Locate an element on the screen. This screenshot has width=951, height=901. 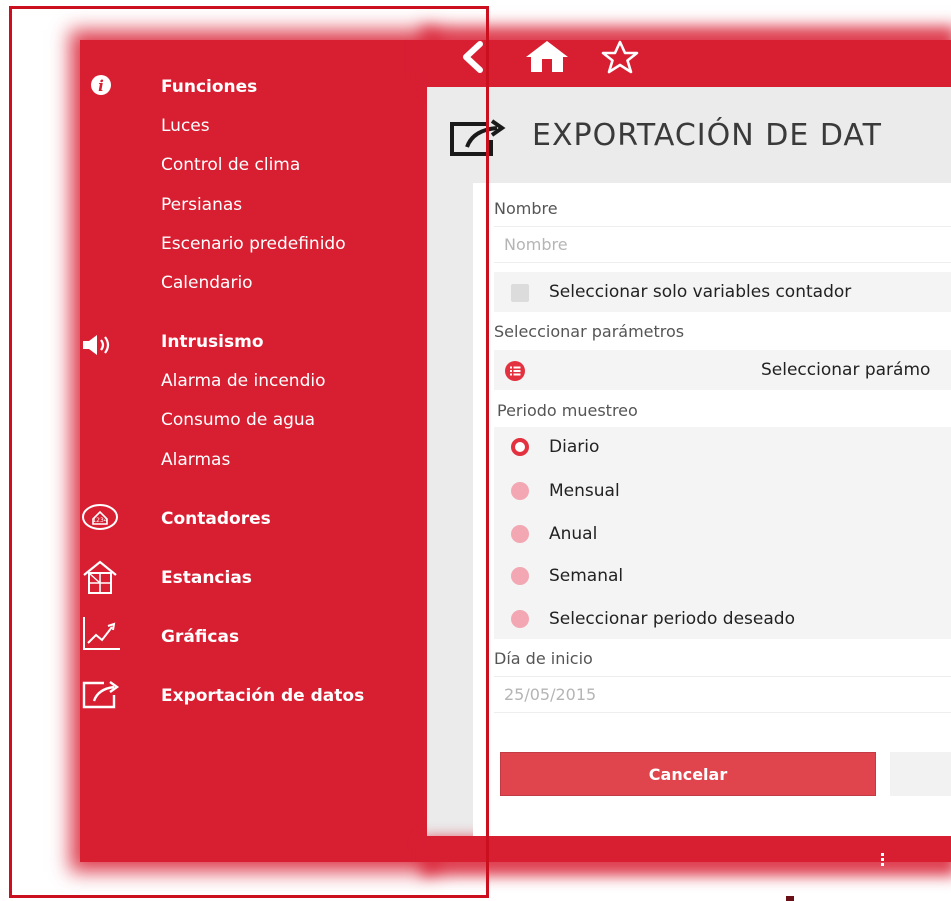
periodo-option-label: Anual is located at coordinates (573, 534).